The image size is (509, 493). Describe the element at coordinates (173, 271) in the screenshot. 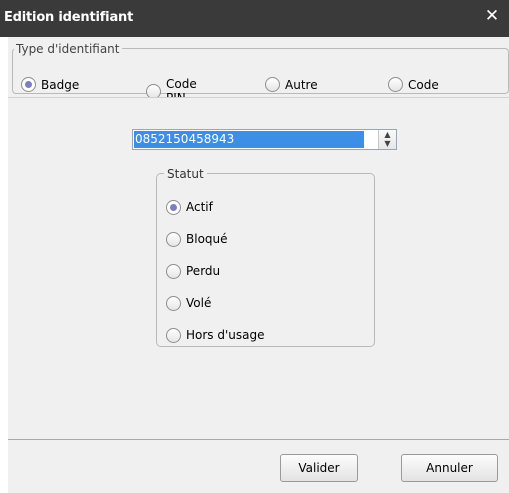

I see `radio-perdu-indicator` at that location.